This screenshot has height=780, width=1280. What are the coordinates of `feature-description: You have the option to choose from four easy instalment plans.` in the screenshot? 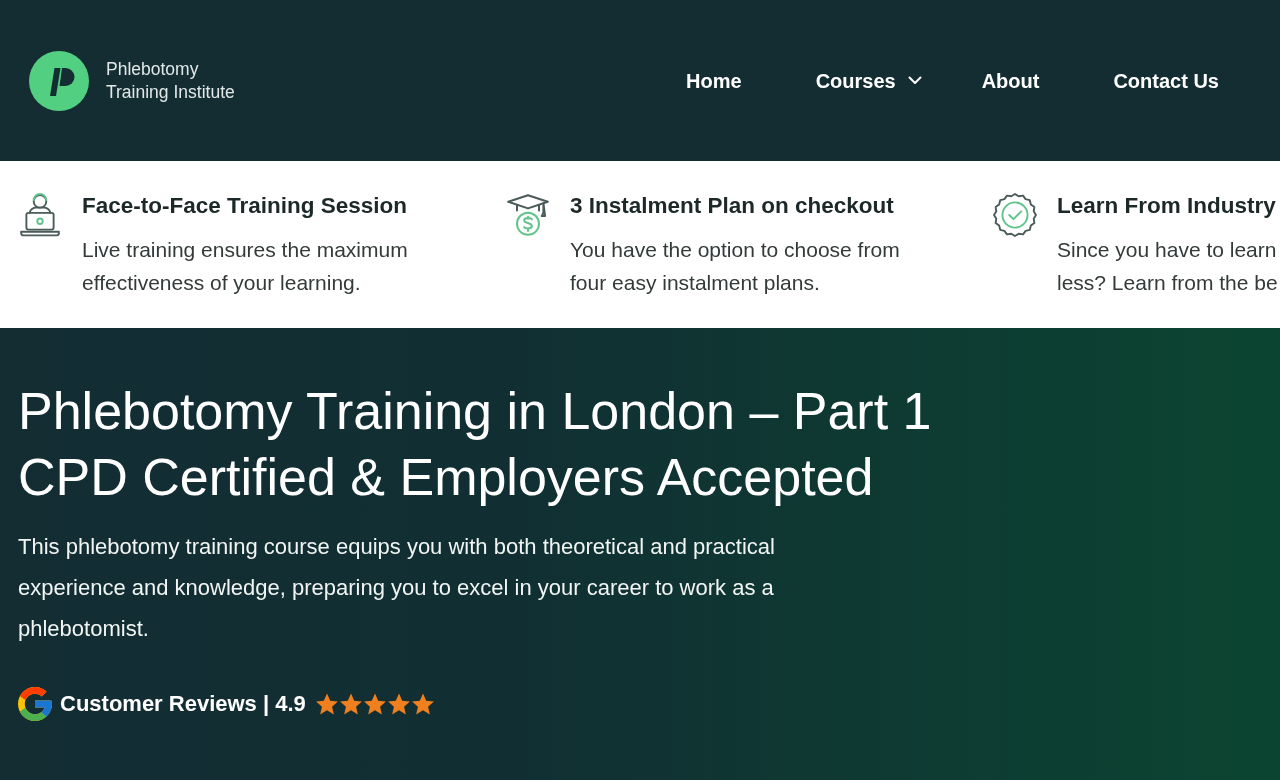 It's located at (735, 266).